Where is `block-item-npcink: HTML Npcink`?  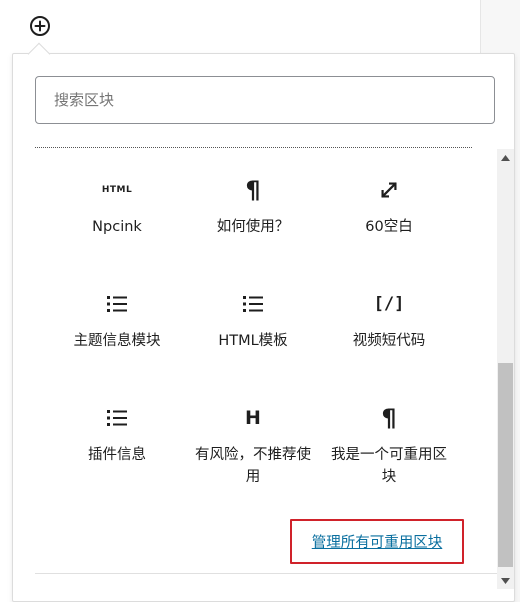
block-item-npcink: HTML Npcink is located at coordinates (117, 221).